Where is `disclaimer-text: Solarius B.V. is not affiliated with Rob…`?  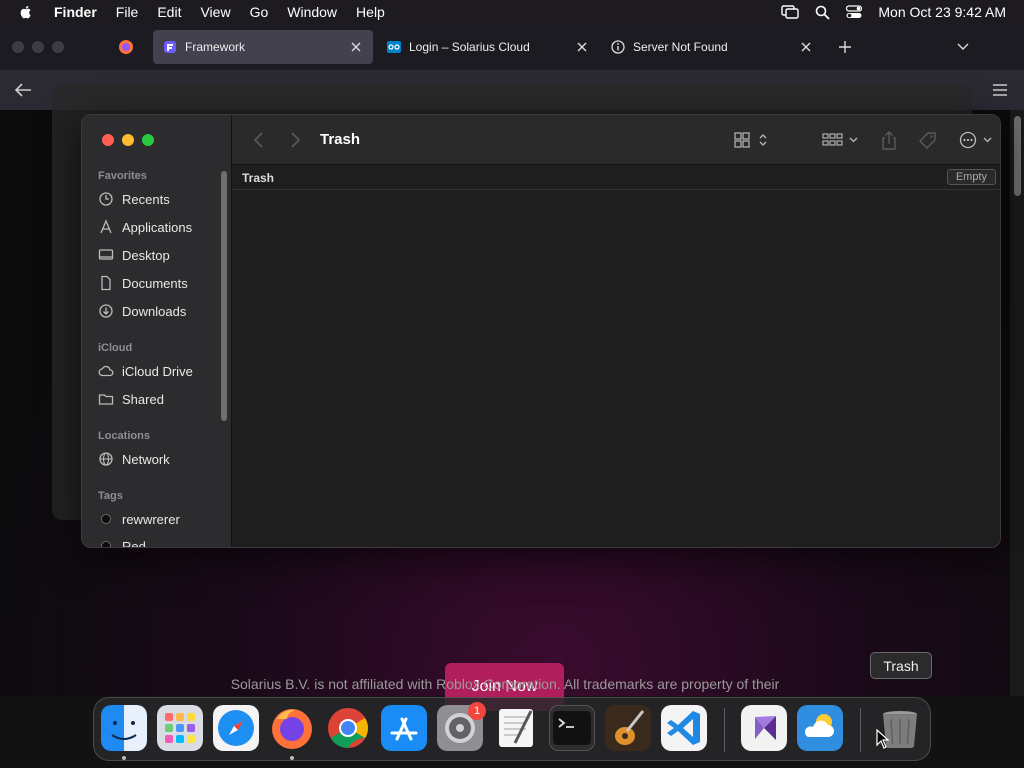
disclaimer-text: Solarius B.V. is not affiliated with Rob… is located at coordinates (505, 684).